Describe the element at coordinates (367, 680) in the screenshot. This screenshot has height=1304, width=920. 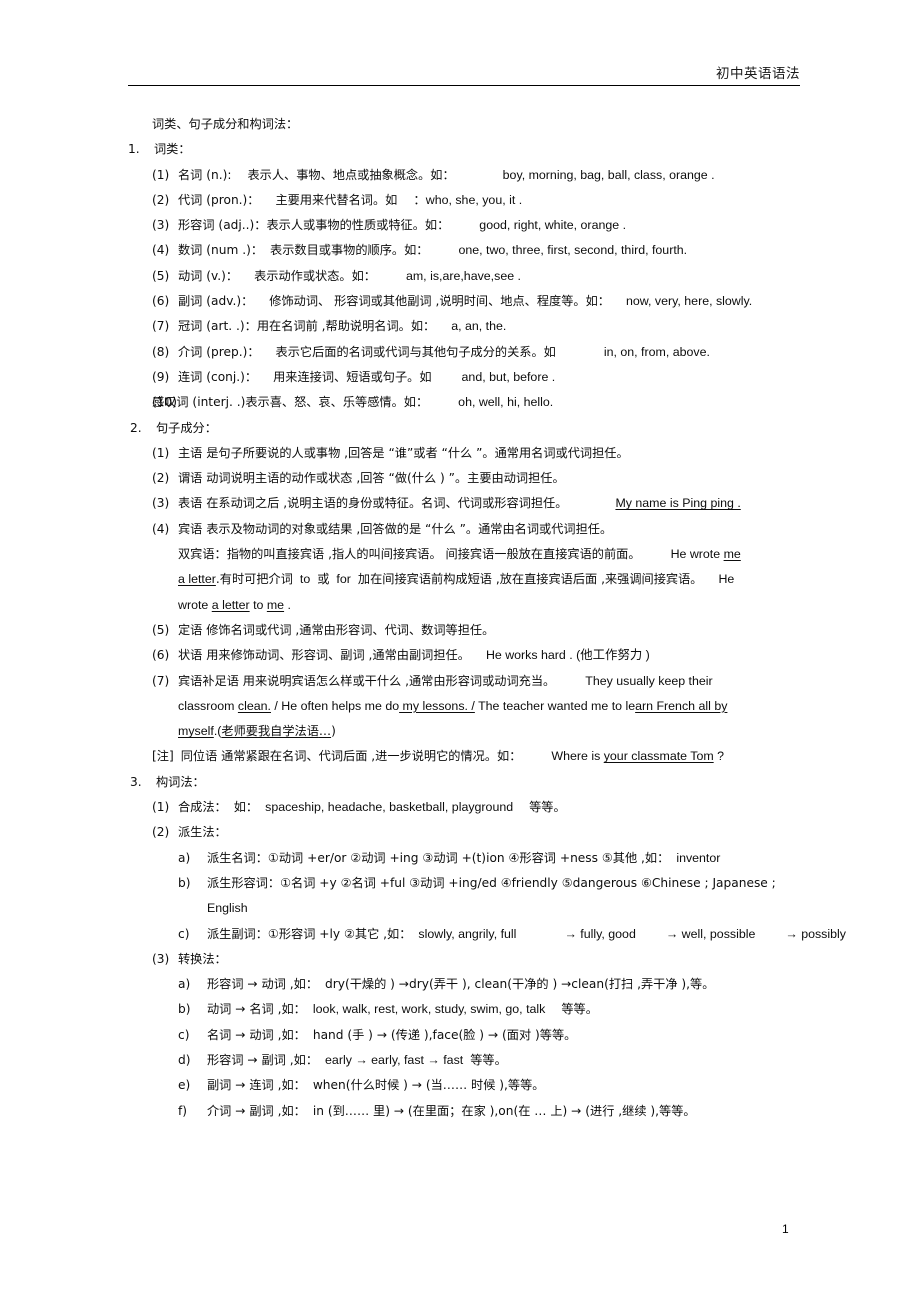
I see `item-text: 宾语补足语 用来说明宾语怎么样或干什么 ,通常由形容词或动词充当。` at that location.